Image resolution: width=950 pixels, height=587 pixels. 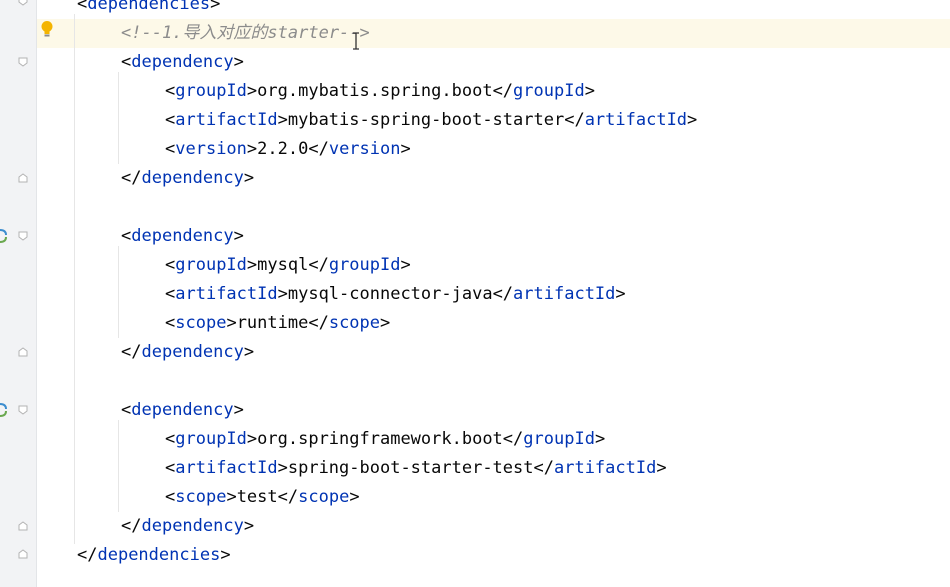 What do you see at coordinates (390, 294) in the screenshot?
I see `xml-tag-value: mysql-connector-java` at bounding box center [390, 294].